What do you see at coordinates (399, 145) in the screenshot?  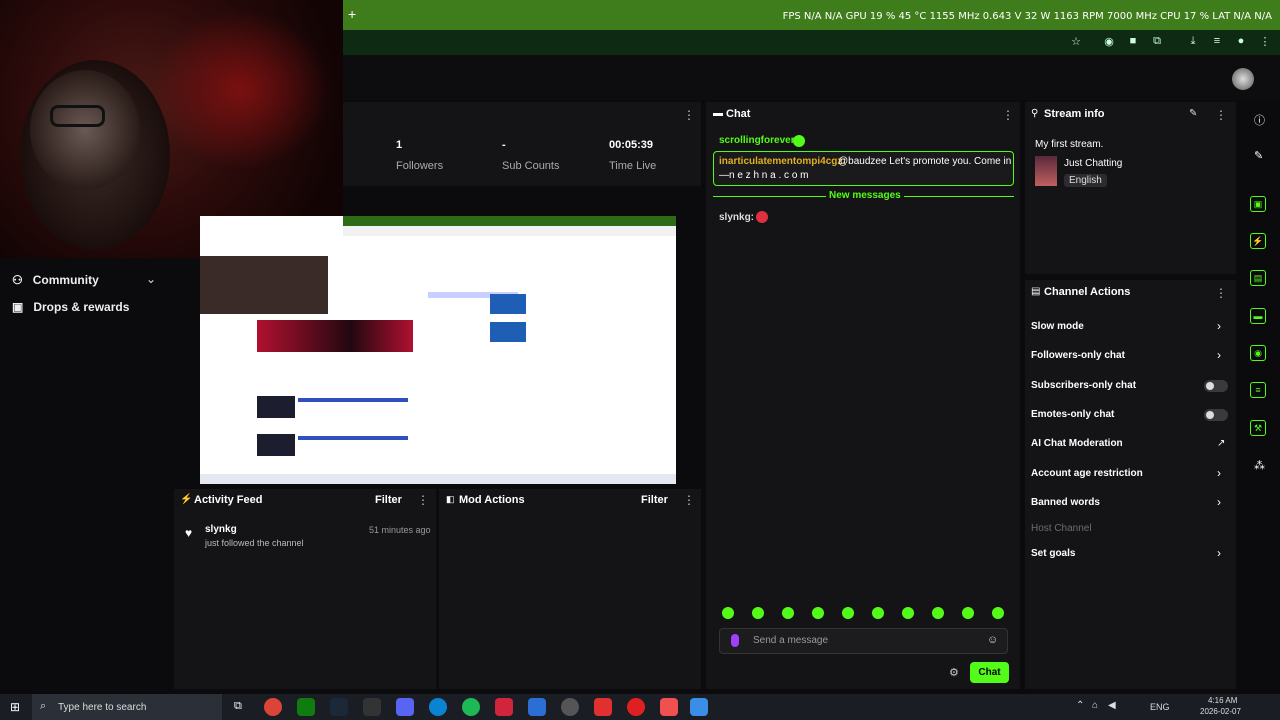 I see `followers-count: 1` at bounding box center [399, 145].